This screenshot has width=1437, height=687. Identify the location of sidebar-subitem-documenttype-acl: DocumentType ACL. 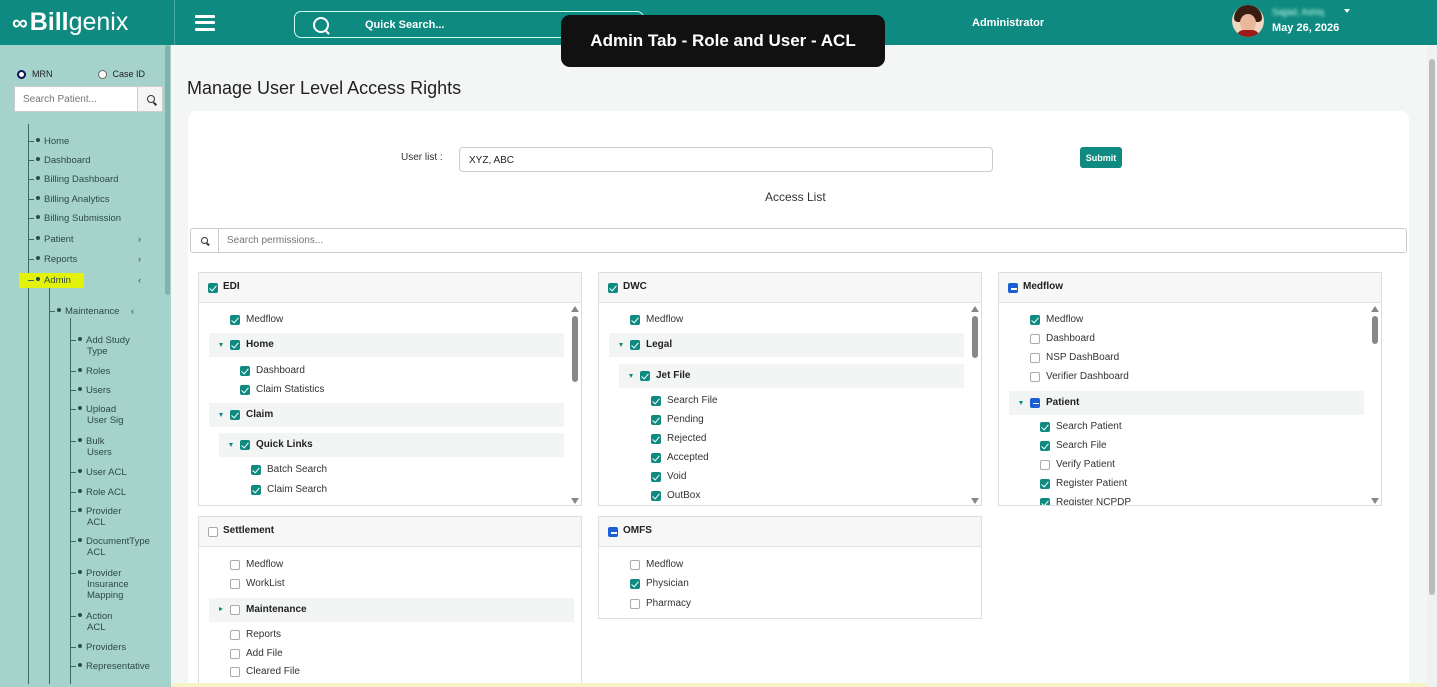
(110, 547).